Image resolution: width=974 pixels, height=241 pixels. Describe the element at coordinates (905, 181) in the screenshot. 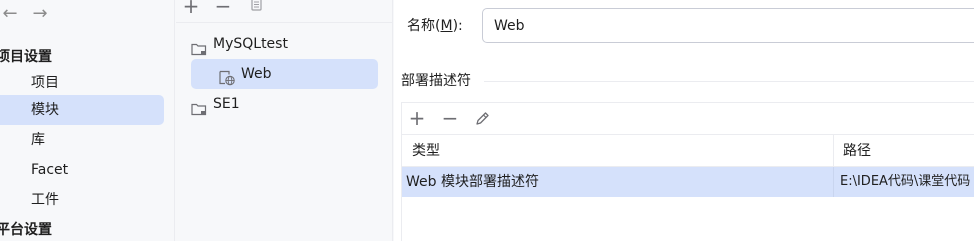

I see `cell-path: E:\IDEA代码\课堂代码` at that location.